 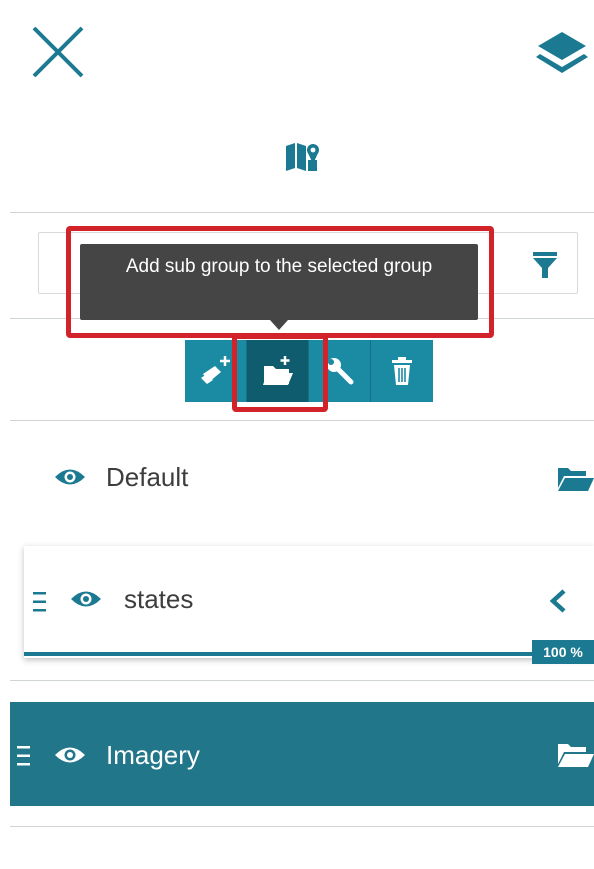 I want to click on layer-row-default: Default, so click(x=297, y=477).